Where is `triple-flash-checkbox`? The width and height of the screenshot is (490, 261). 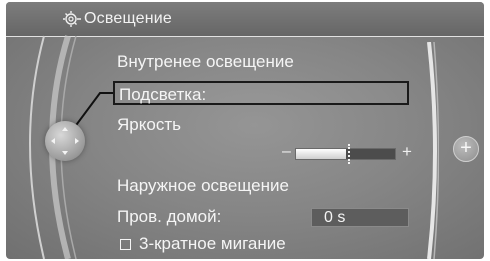 triple-flash-checkbox is located at coordinates (125, 244).